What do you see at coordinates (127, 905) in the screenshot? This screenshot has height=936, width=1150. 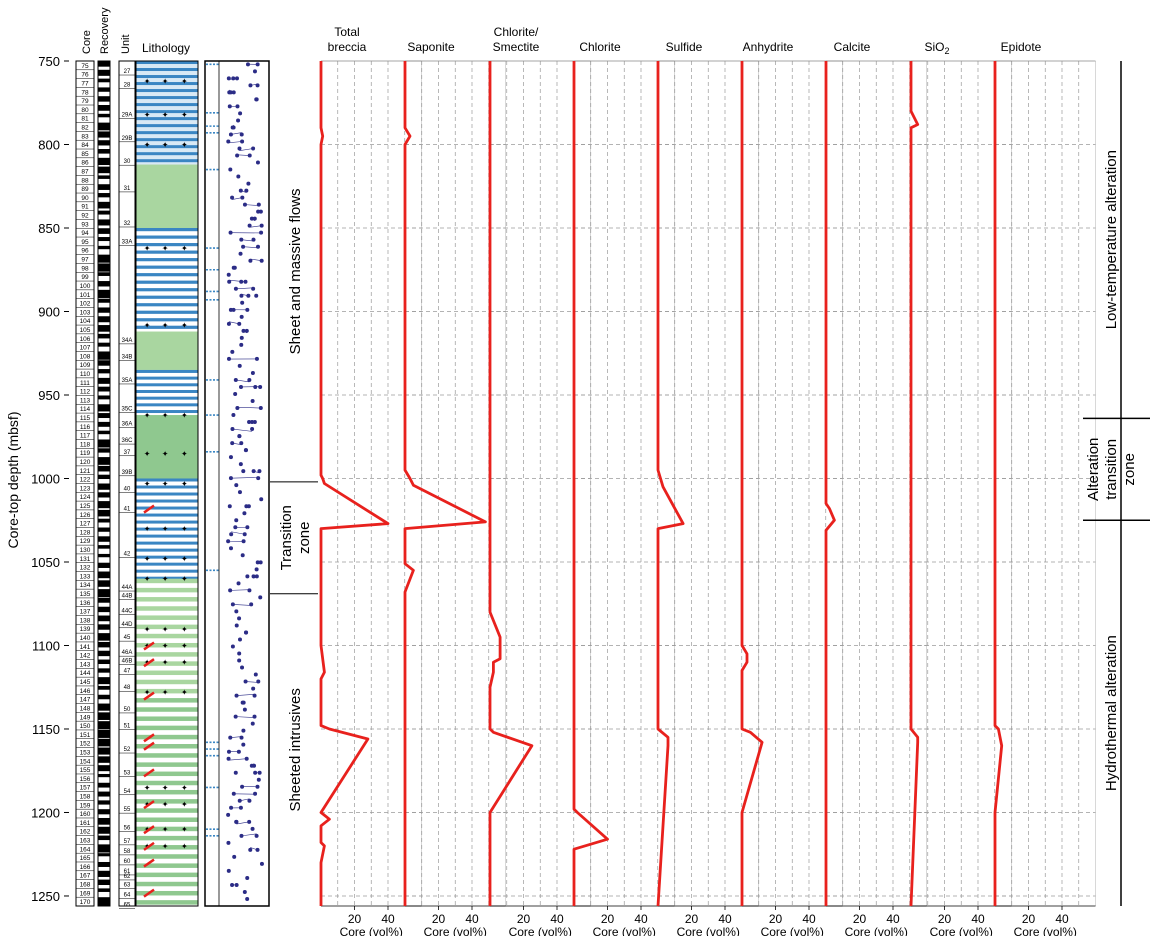 I see `unit-label: 65` at bounding box center [127, 905].